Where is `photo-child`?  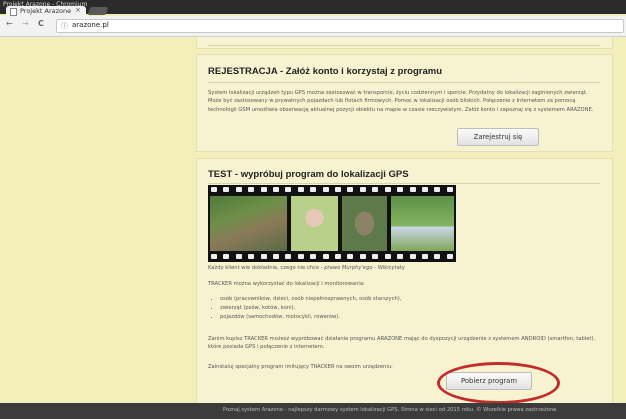 photo-child is located at coordinates (314, 223).